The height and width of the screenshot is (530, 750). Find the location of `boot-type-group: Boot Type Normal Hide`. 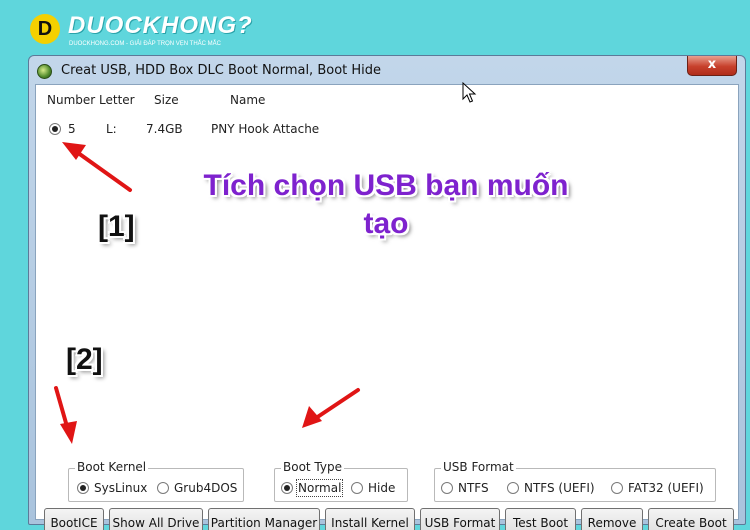

boot-type-group: Boot Type Normal Hide is located at coordinates (341, 481).